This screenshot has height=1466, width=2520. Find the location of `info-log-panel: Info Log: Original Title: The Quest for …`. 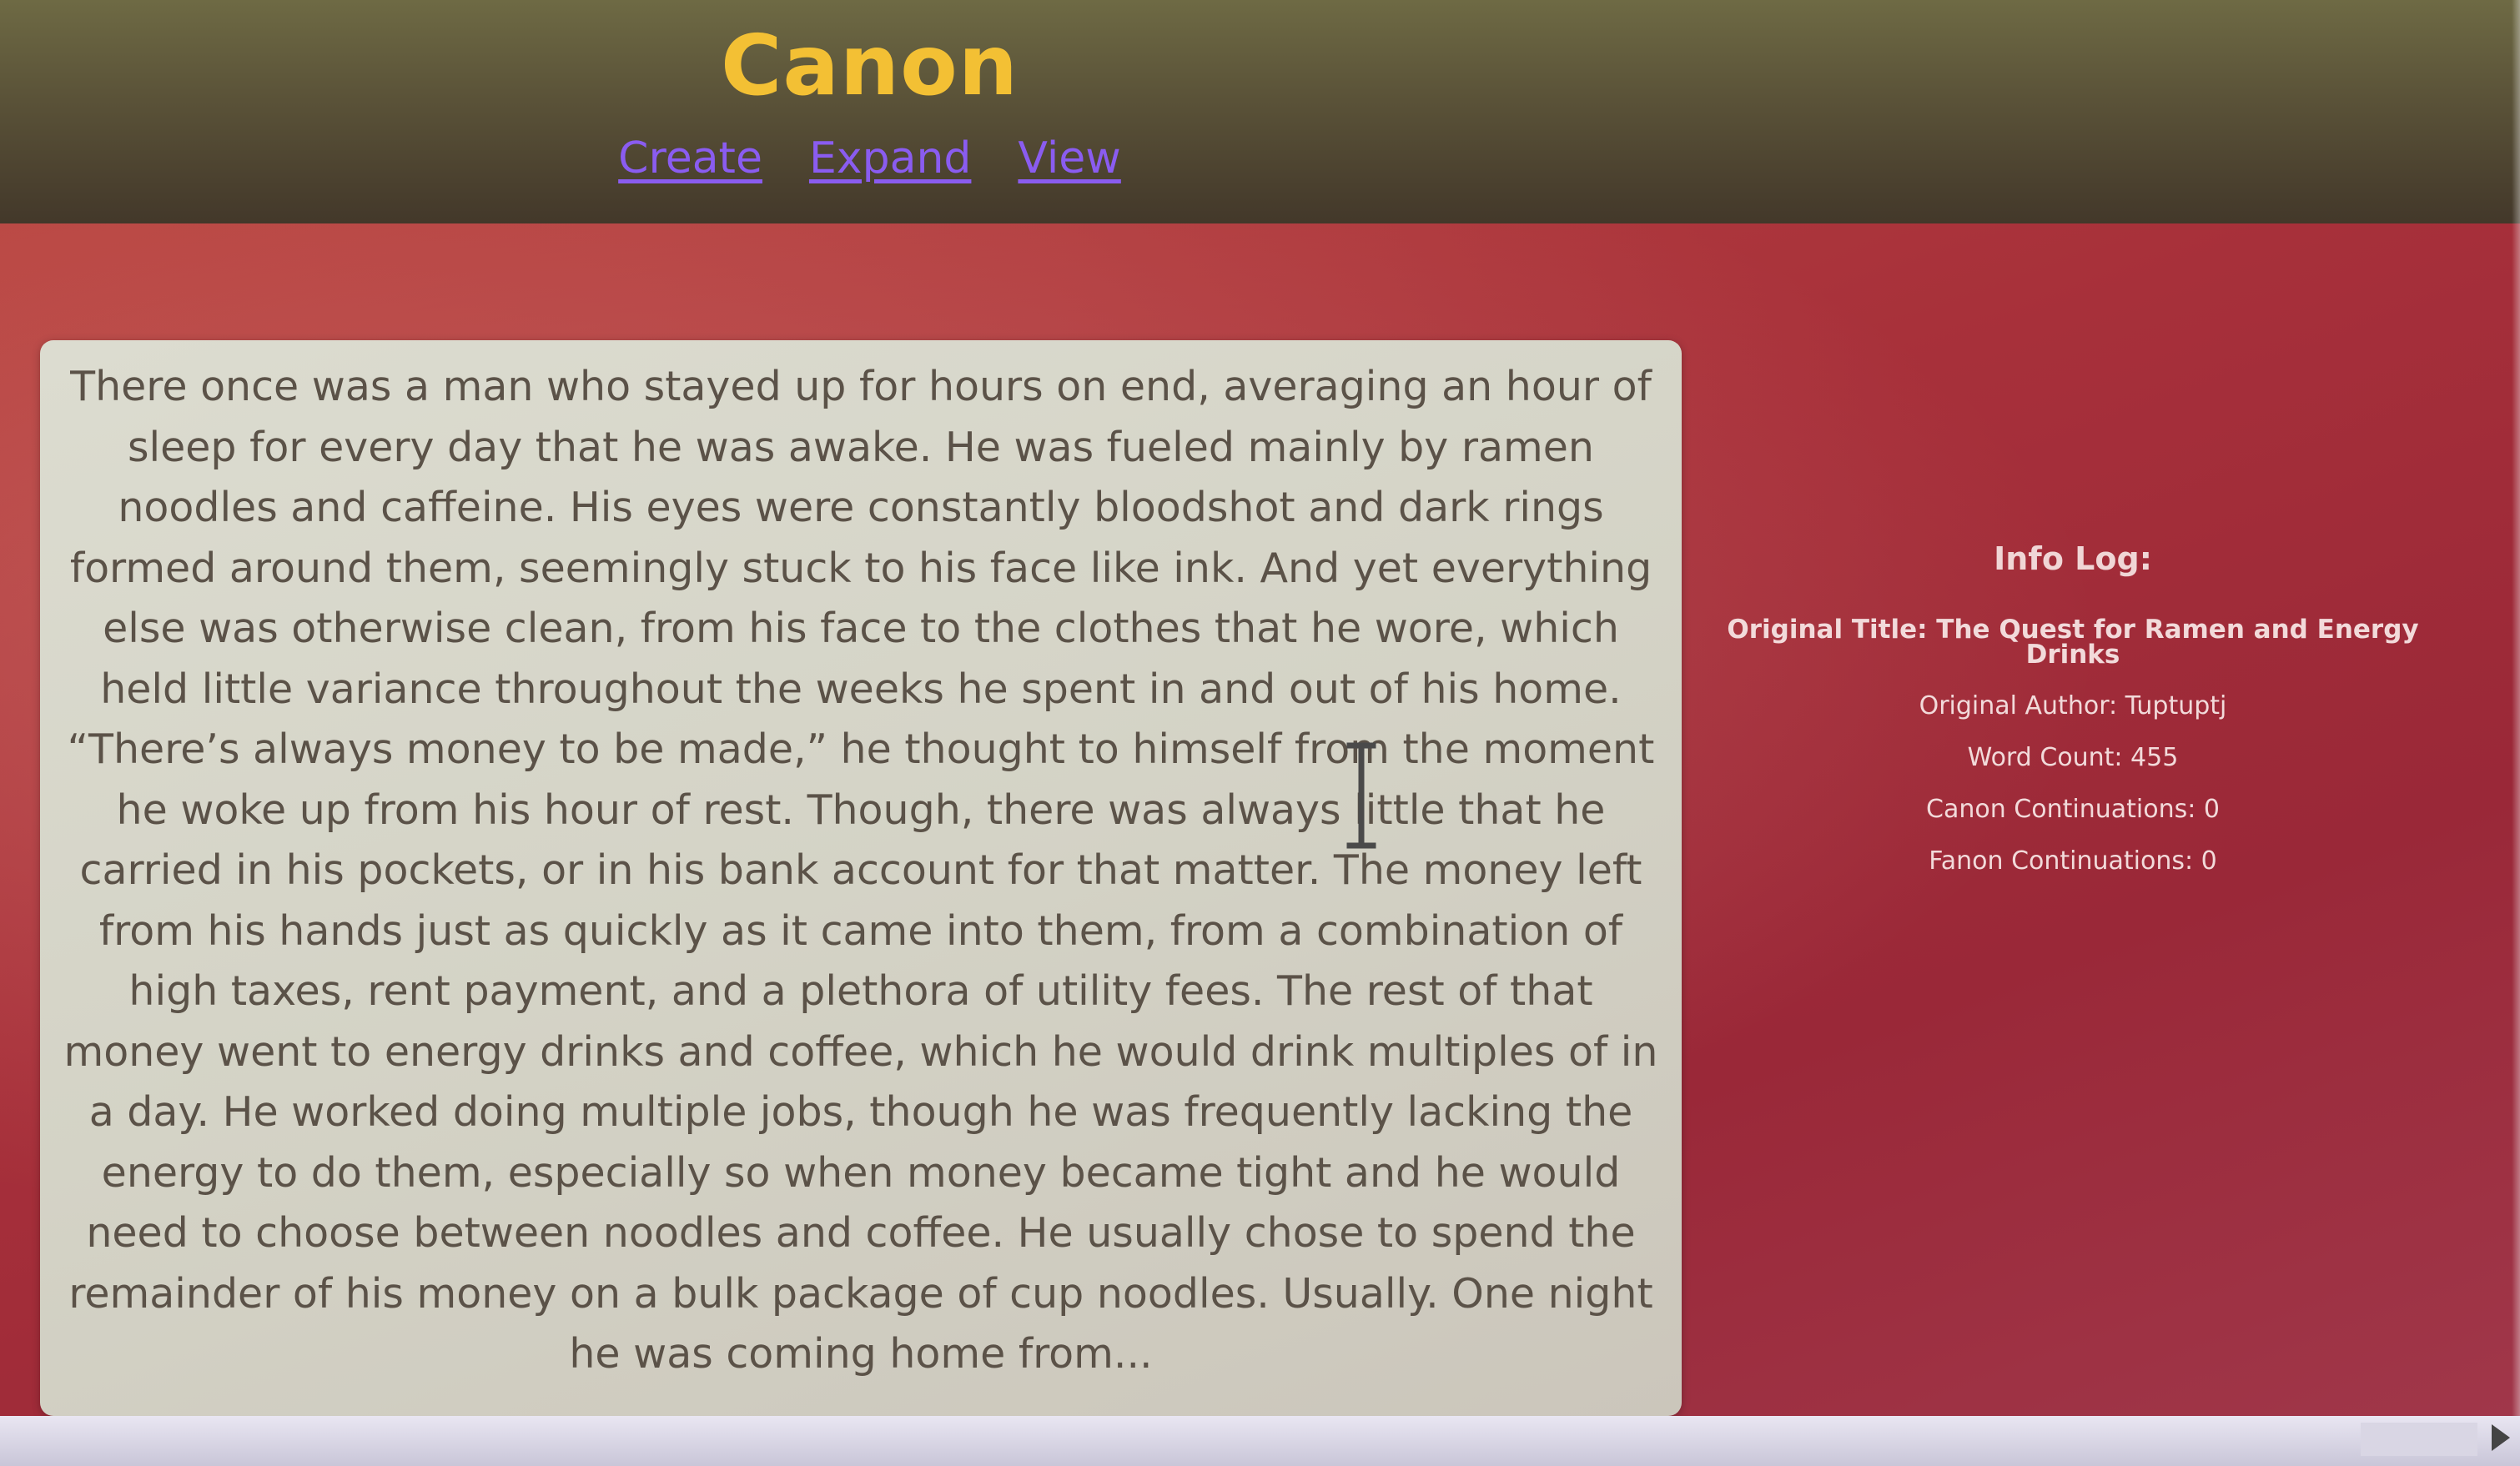

info-log-panel: Info Log: Original Title: The Quest for … is located at coordinates (2073, 720).